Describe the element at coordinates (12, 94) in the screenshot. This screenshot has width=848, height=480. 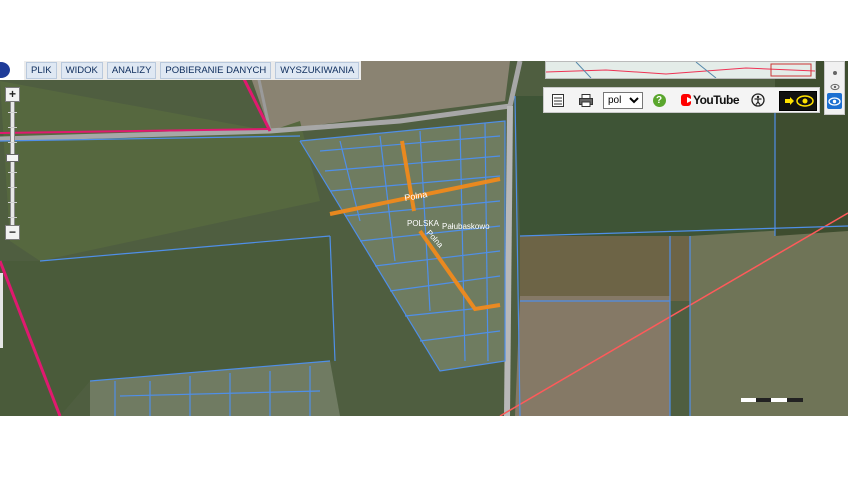
I see `zoom-in-button: +` at that location.